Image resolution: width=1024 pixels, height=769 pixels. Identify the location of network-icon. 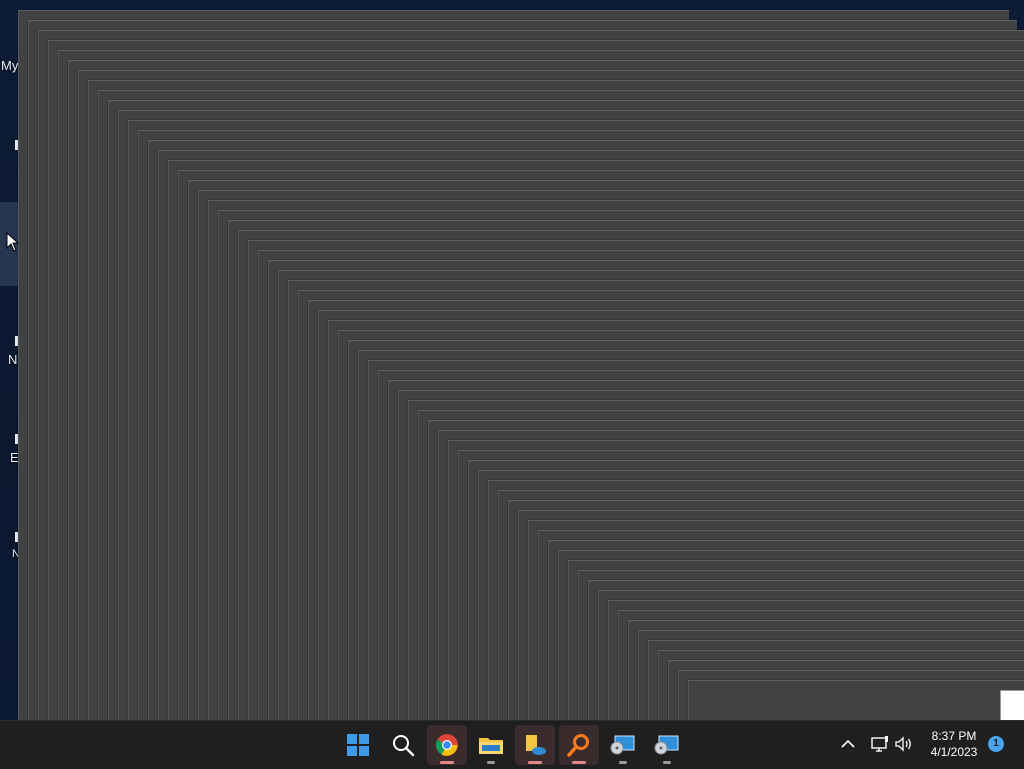
(880, 744).